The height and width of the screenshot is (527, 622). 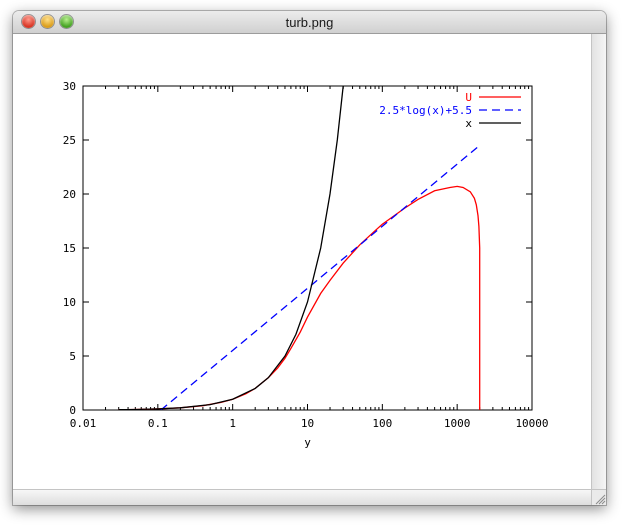 I want to click on y-tick-label: 0, so click(x=72, y=410).